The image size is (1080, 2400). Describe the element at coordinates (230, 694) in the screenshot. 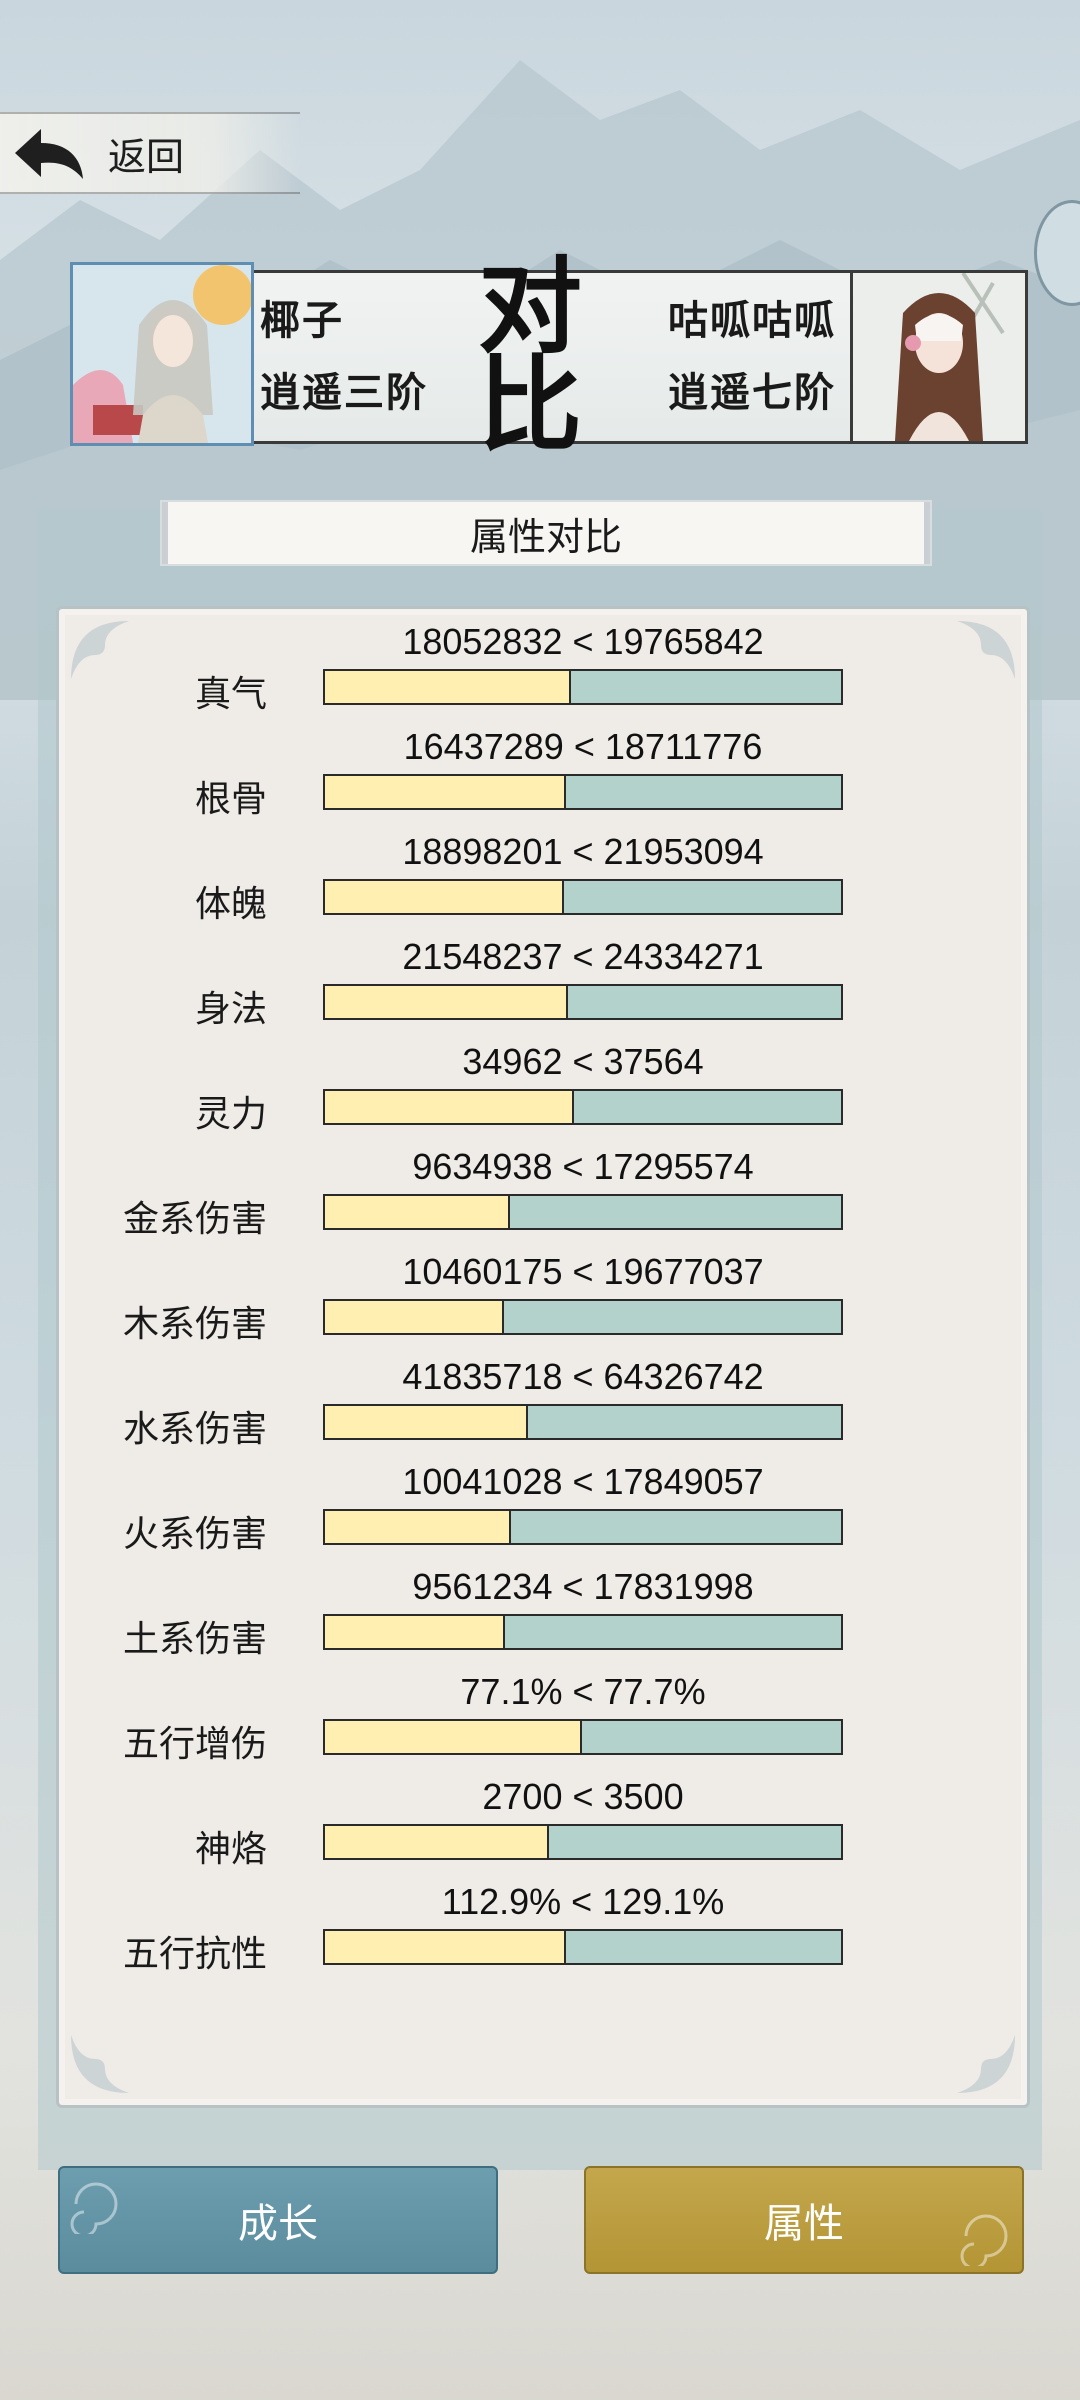

I see `stat-label: 真气` at that location.